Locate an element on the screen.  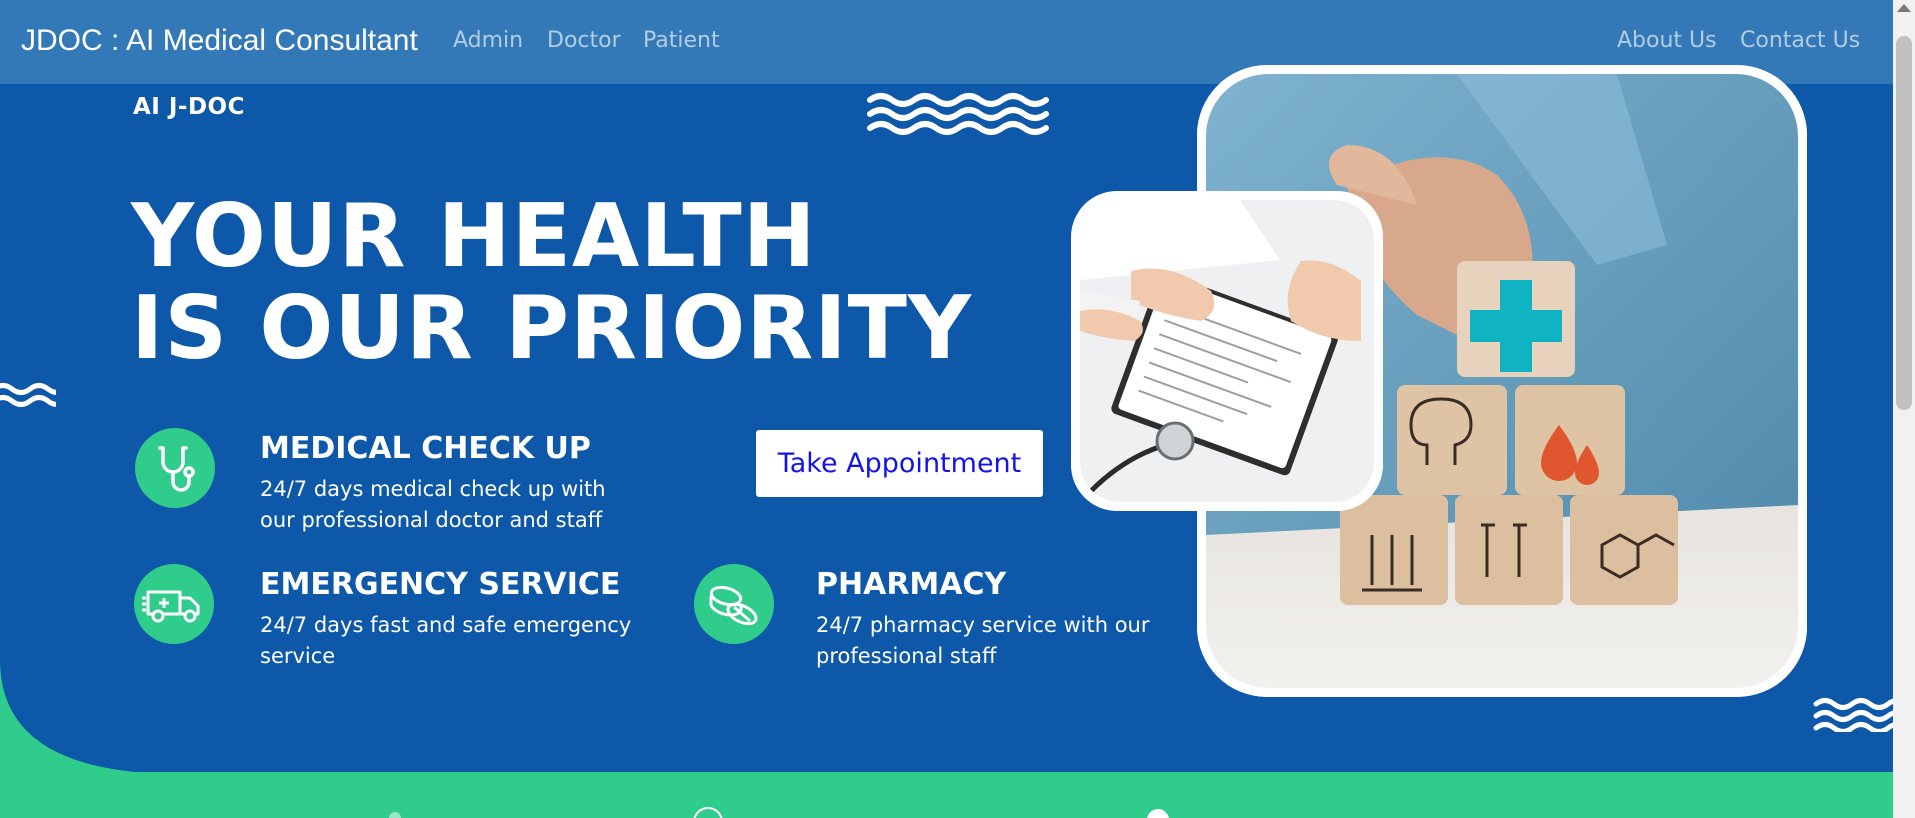
nav-link-admin: Admin is located at coordinates (488, 40).